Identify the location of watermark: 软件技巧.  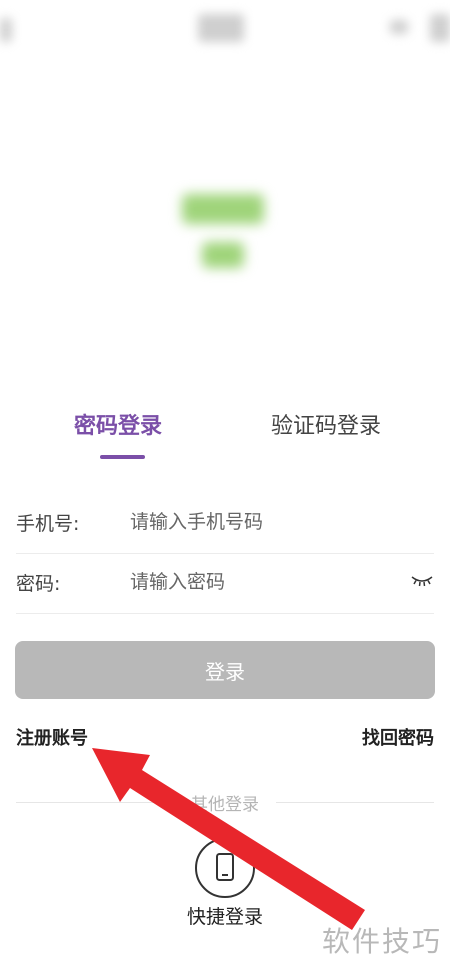
(381, 941).